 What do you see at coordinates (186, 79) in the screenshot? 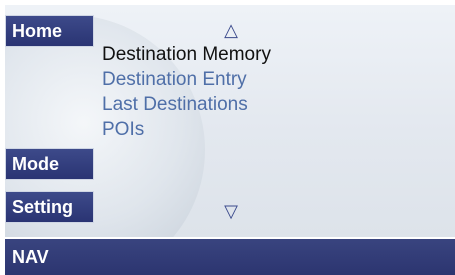
I see `menu-item-destination-entry: Destination Entry` at bounding box center [186, 79].